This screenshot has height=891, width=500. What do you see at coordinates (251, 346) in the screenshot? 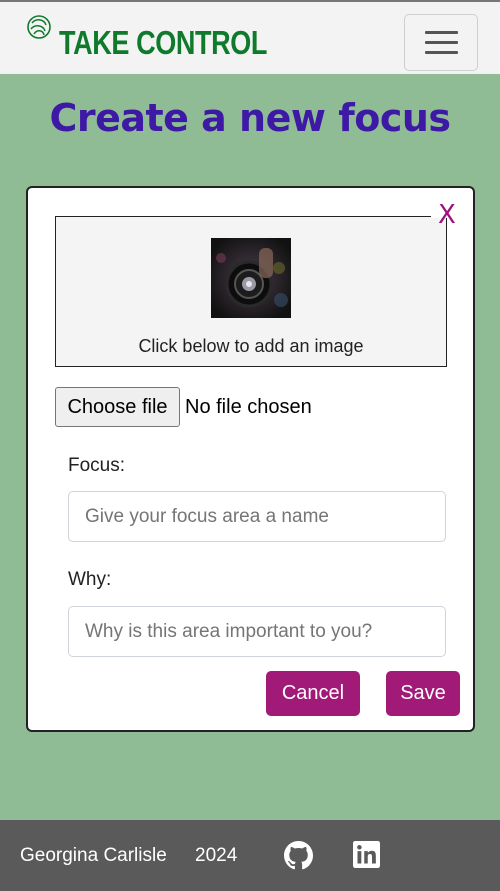
I see `image-caption: Click below to add an image` at bounding box center [251, 346].